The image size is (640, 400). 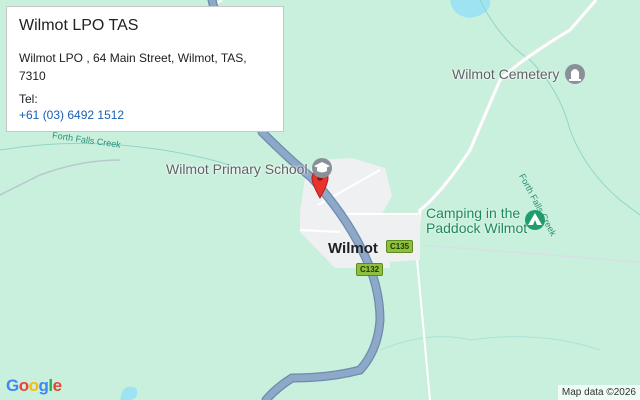 I want to click on camping-label: Camping in the Paddock Wilmot, so click(x=476, y=221).